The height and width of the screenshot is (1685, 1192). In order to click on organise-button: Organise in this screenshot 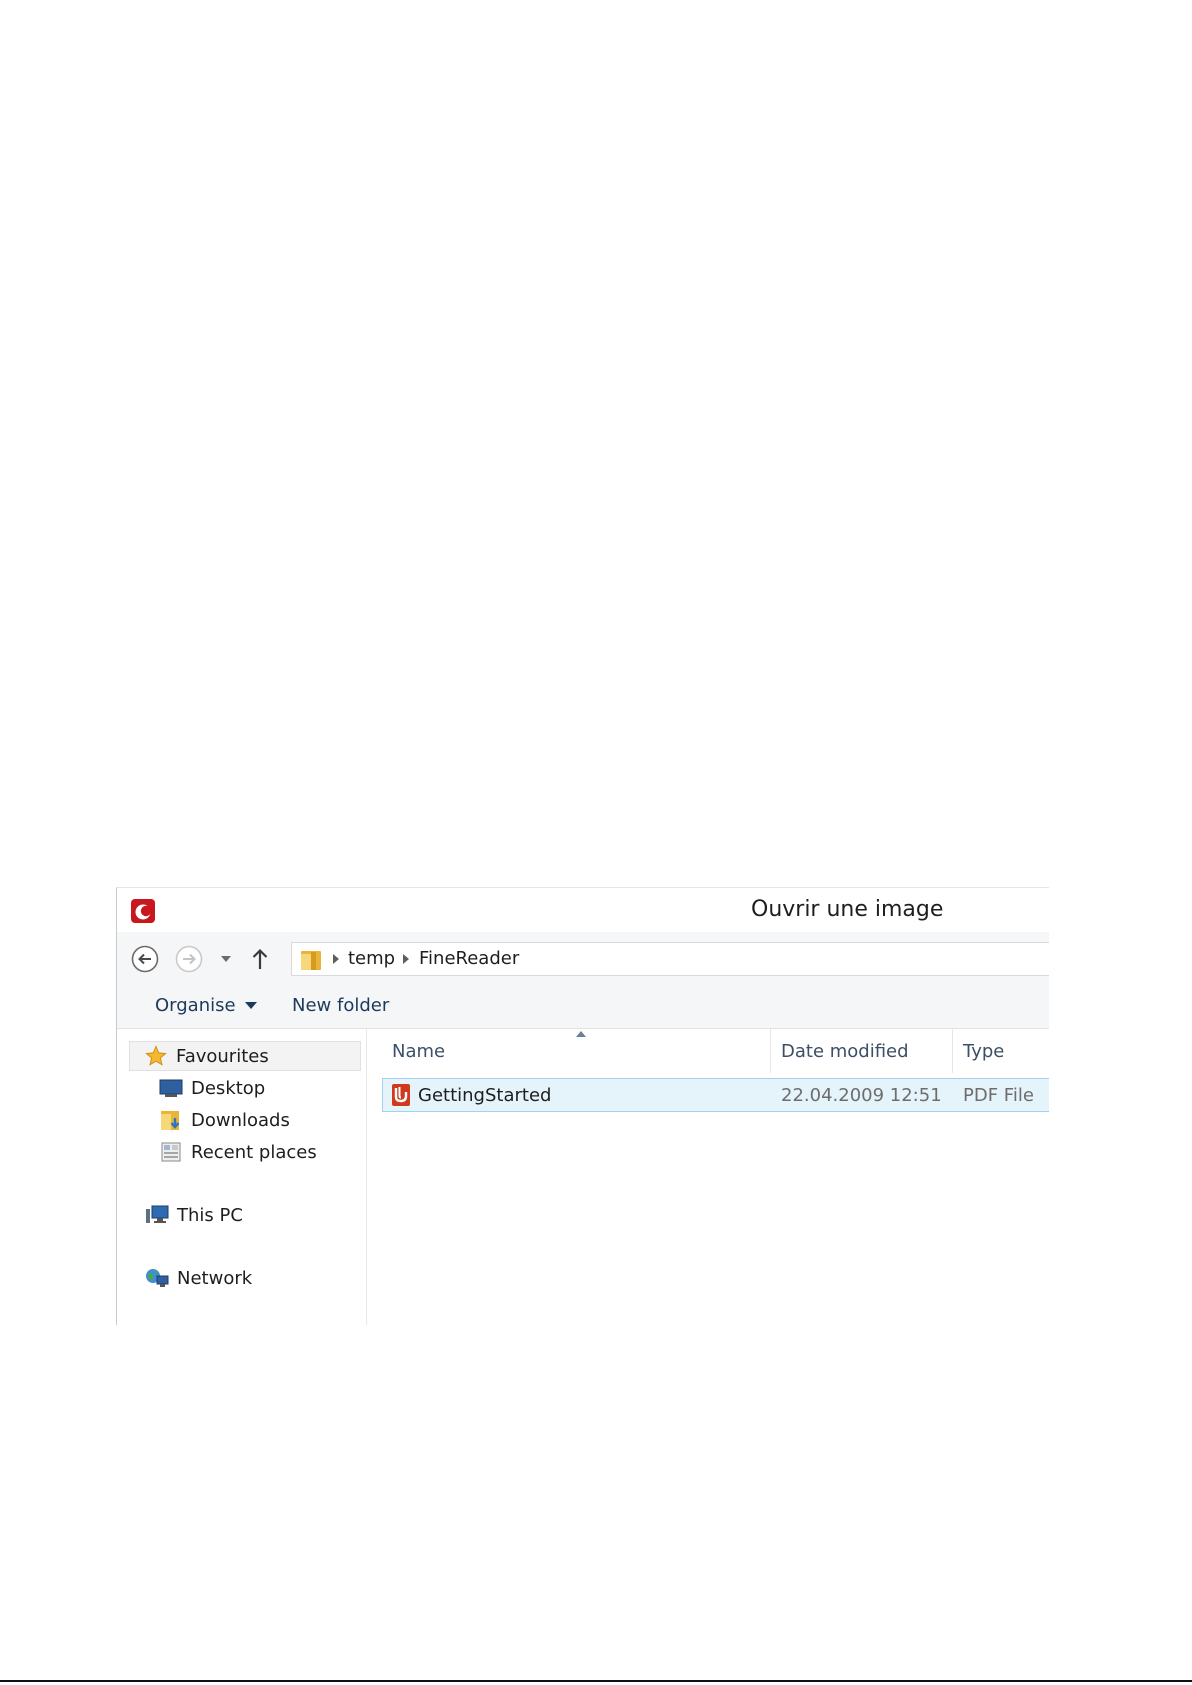, I will do `click(206, 1005)`.